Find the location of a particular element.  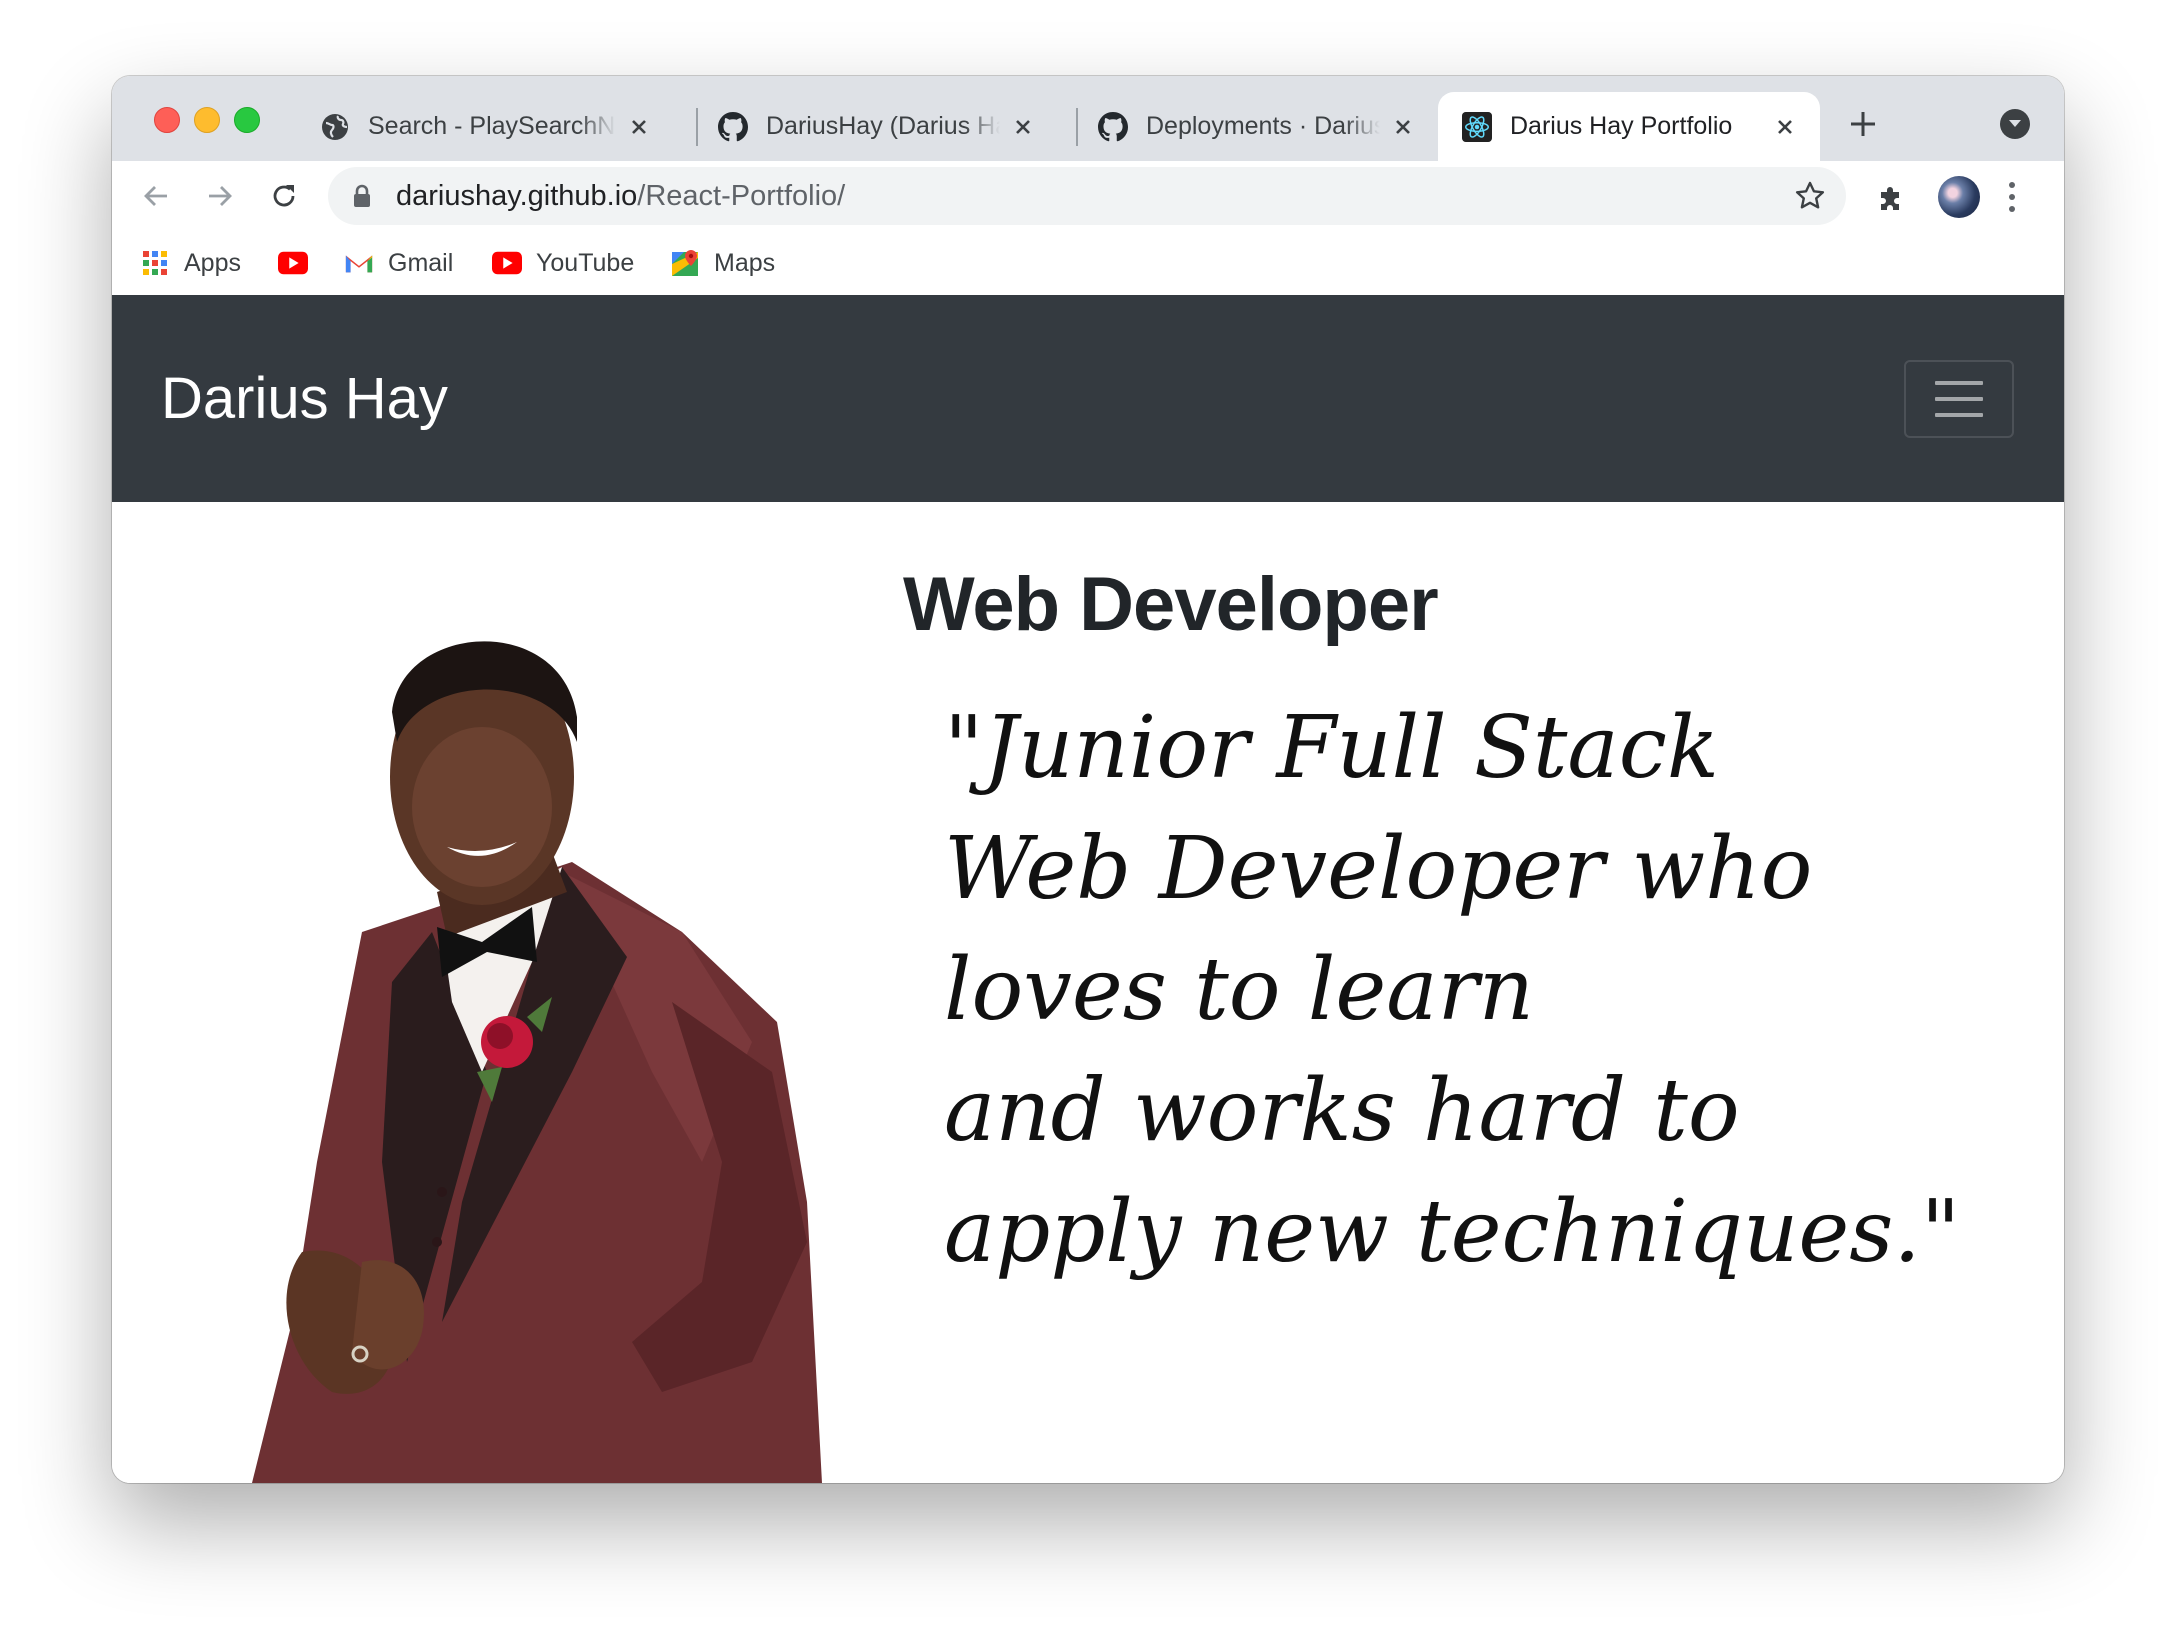

gmail-icon is located at coordinates (359, 263).